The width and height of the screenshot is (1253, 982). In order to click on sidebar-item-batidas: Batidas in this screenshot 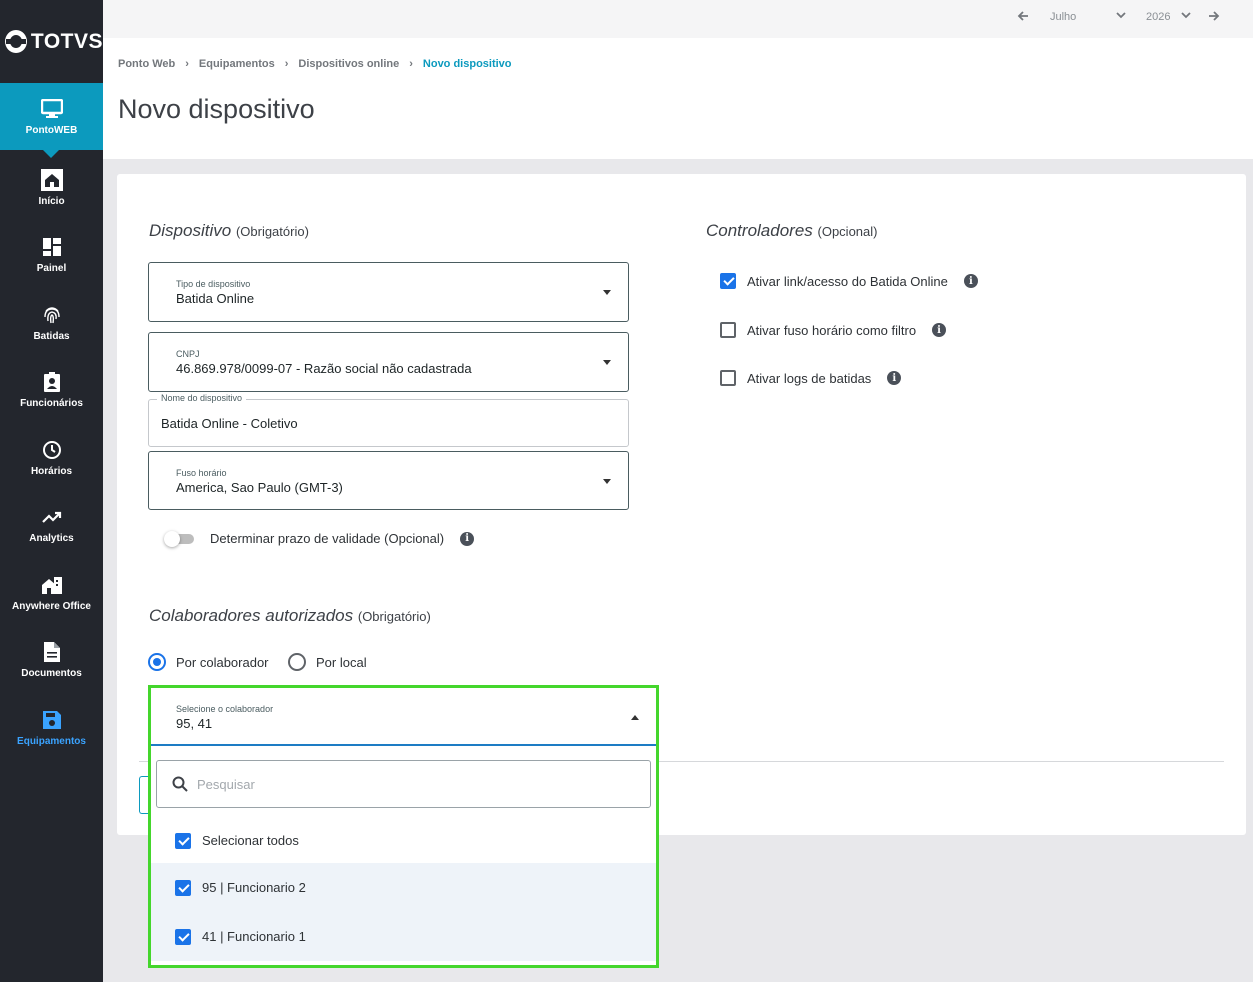, I will do `click(51, 323)`.